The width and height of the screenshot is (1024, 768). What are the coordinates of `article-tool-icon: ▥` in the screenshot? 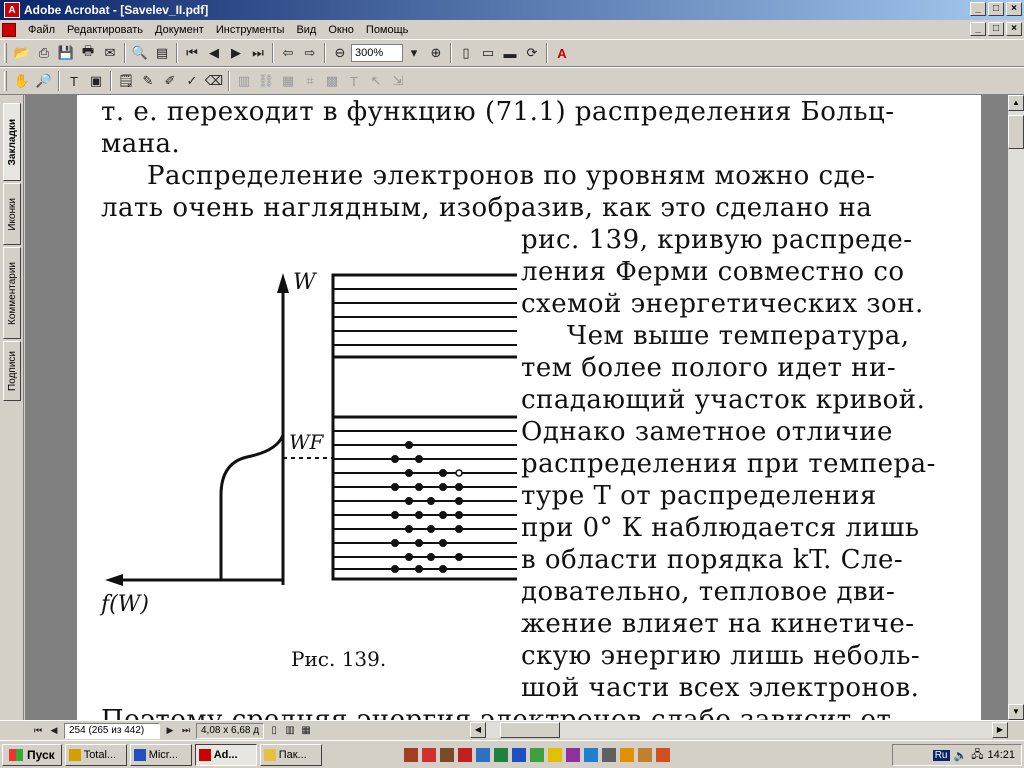 It's located at (244, 81).